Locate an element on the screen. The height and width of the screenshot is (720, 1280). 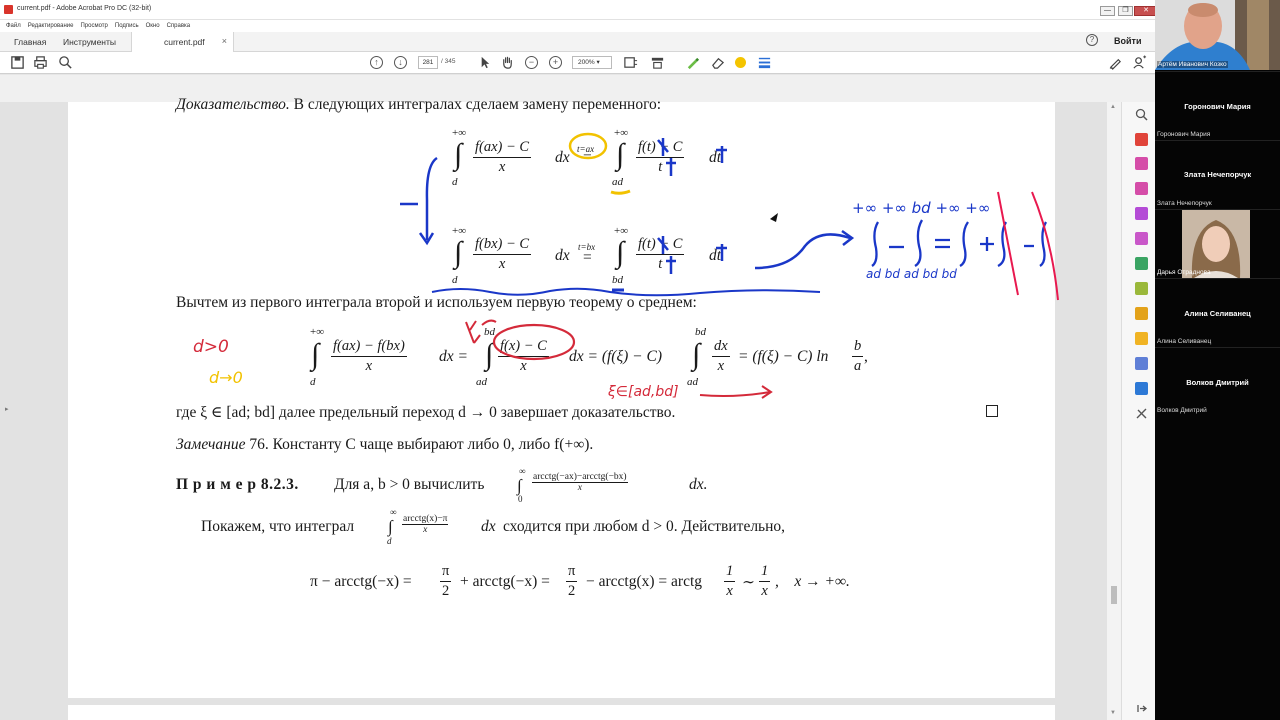
protect-icon is located at coordinates (1141, 313).